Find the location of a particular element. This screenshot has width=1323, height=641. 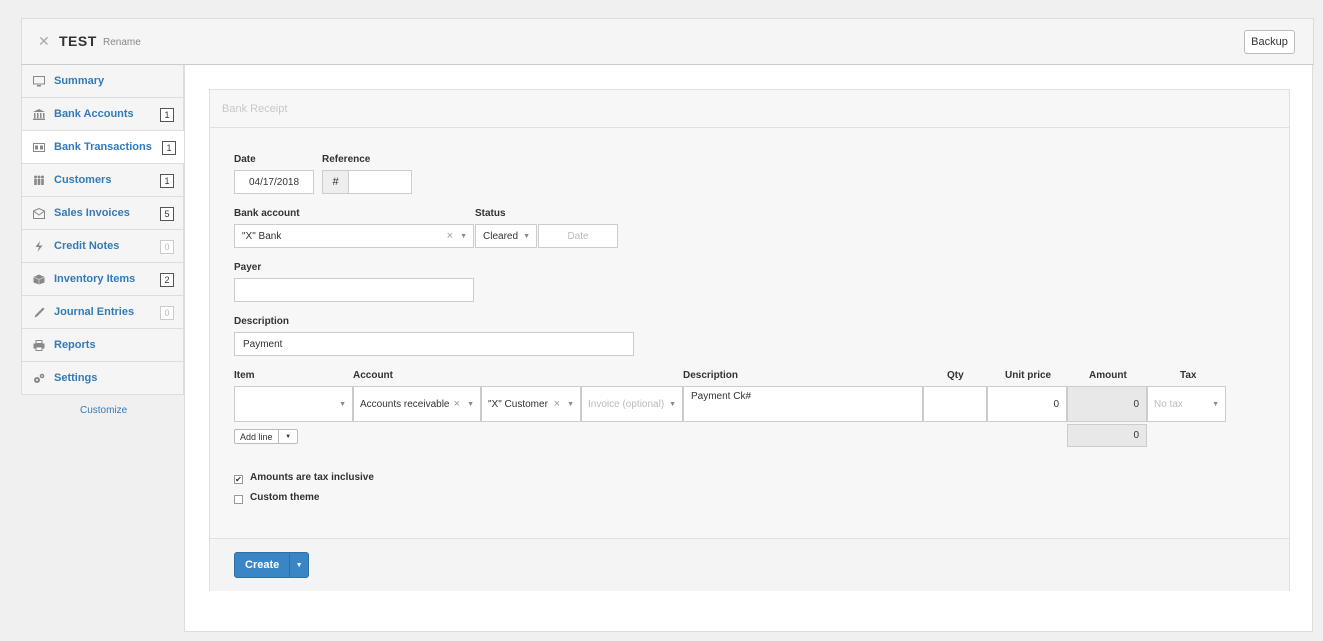

rename-link: Rename is located at coordinates (122, 42).